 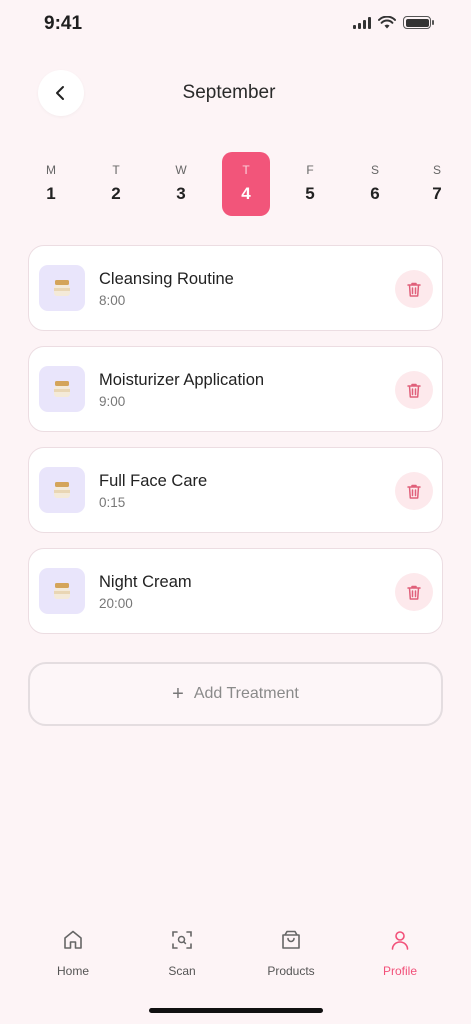 I want to click on tab-home: Home, so click(x=73, y=953).